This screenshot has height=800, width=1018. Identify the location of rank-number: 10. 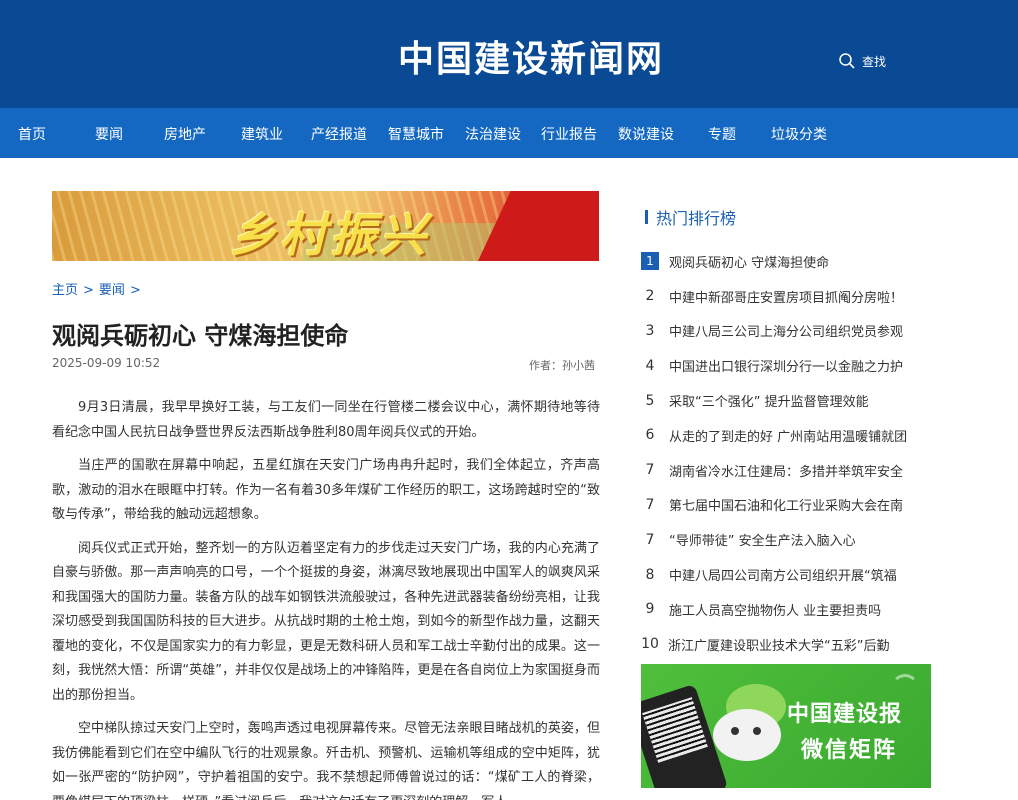
(650, 644).